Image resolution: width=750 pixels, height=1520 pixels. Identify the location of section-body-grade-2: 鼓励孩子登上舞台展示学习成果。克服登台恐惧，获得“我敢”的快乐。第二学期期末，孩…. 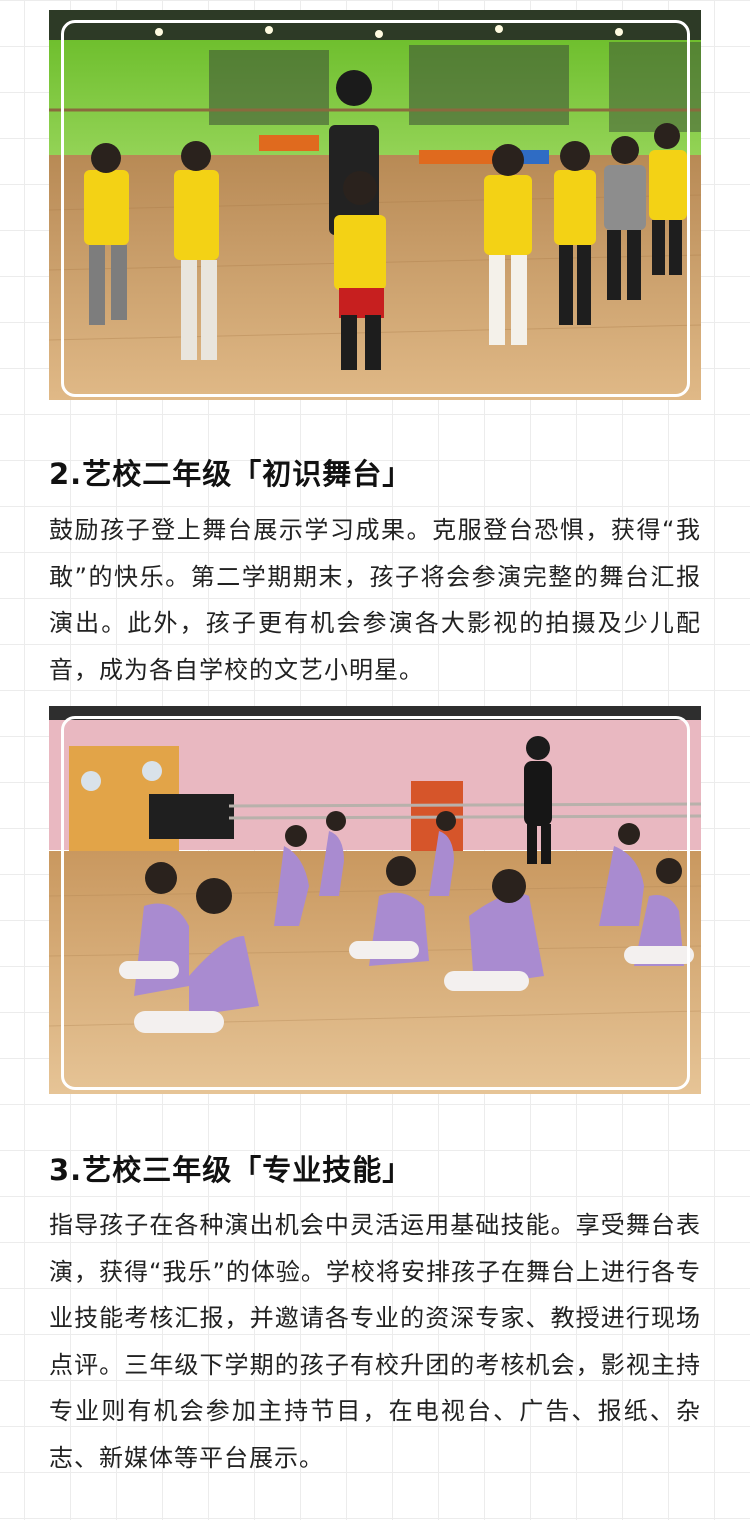
(375, 600).